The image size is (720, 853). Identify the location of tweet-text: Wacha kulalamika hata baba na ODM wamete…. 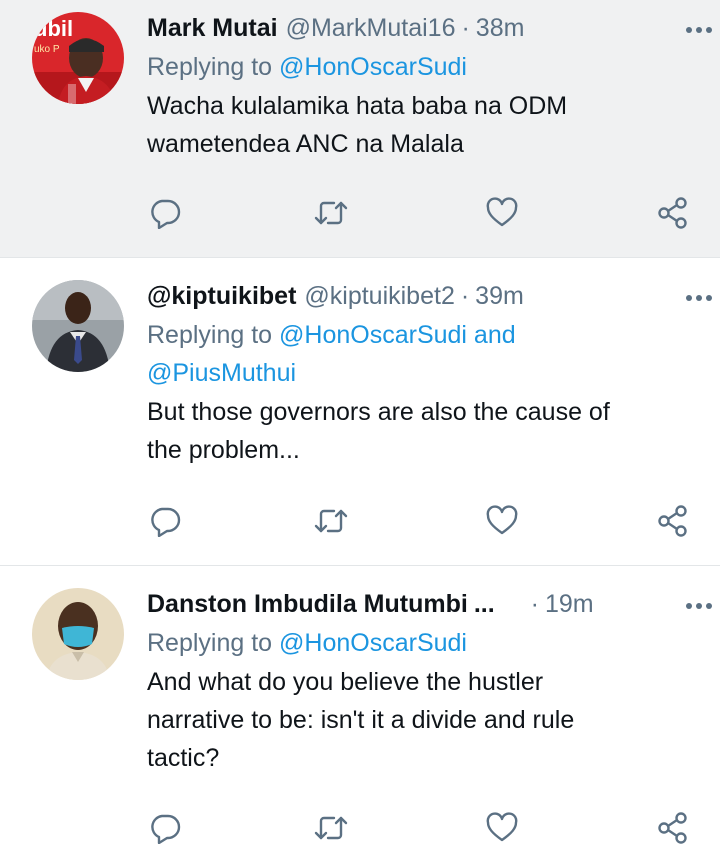
(423, 125).